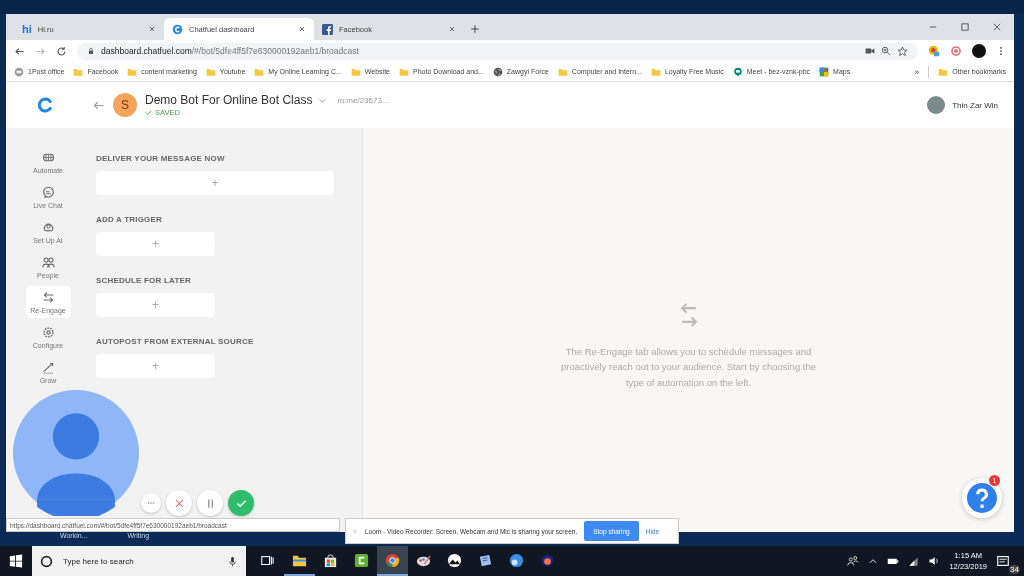  Describe the element at coordinates (917, 71) in the screenshot. I see `more-bookmarks-button: »` at that location.